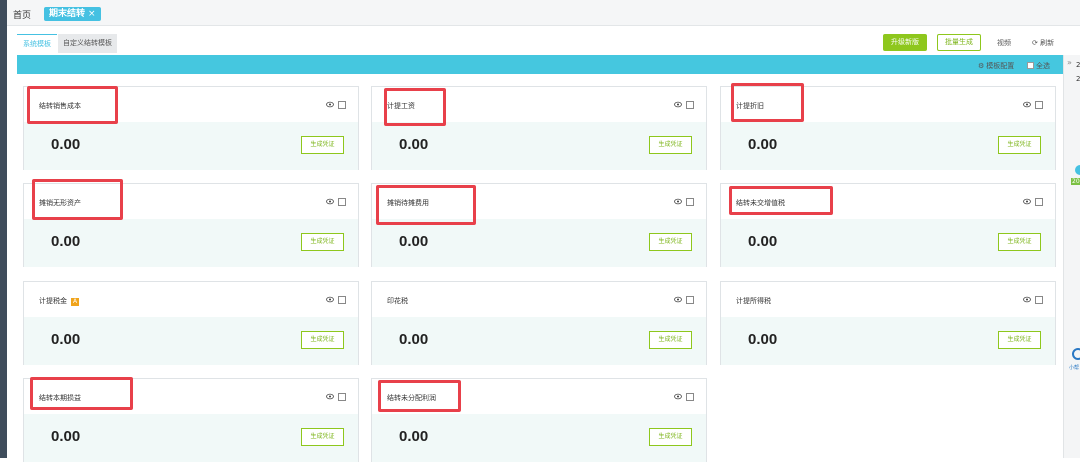 This screenshot has width=1080, height=462. What do you see at coordinates (67, 14) in the screenshot?
I see `tab-period-end-label: 期末结转` at bounding box center [67, 14].